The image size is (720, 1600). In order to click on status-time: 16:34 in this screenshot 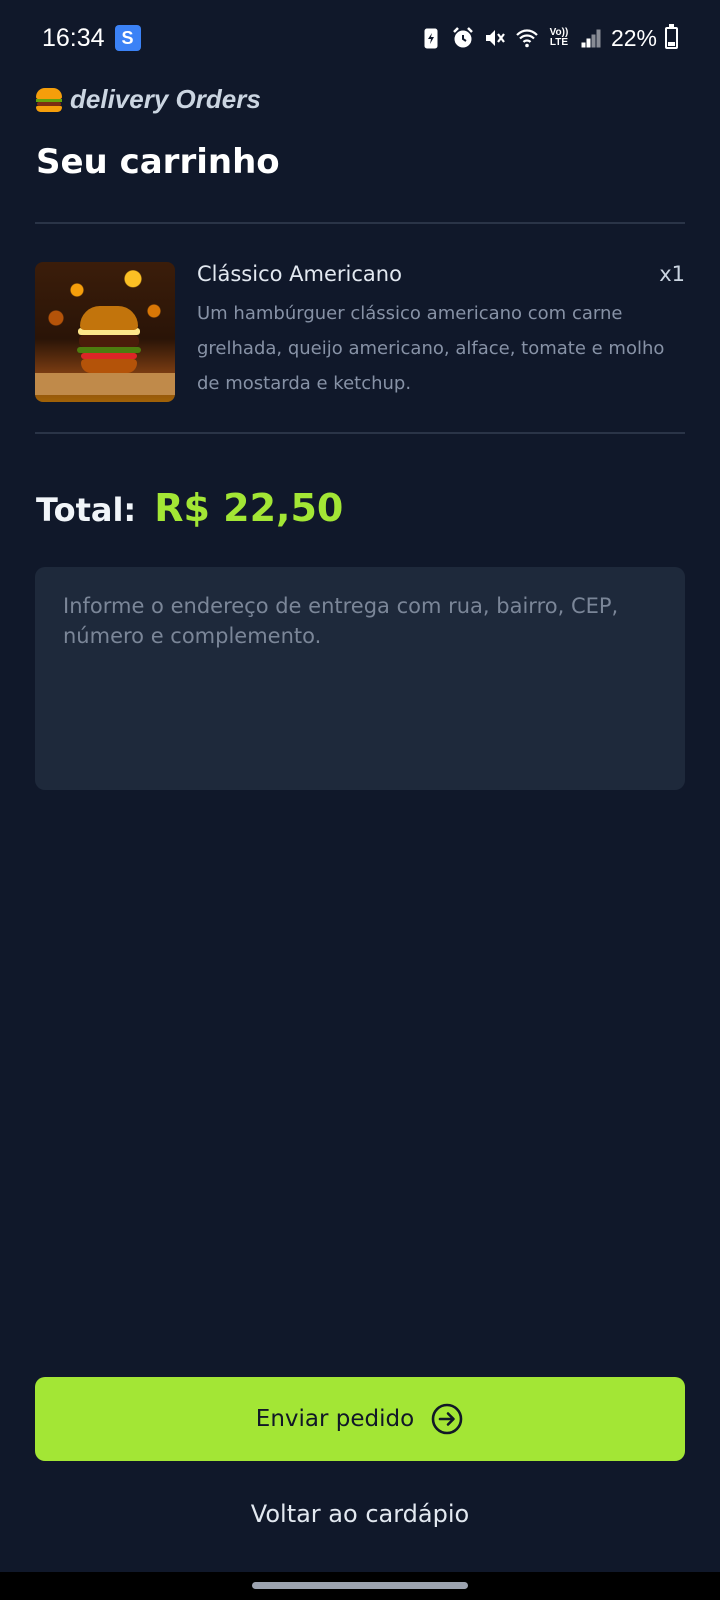, I will do `click(73, 37)`.